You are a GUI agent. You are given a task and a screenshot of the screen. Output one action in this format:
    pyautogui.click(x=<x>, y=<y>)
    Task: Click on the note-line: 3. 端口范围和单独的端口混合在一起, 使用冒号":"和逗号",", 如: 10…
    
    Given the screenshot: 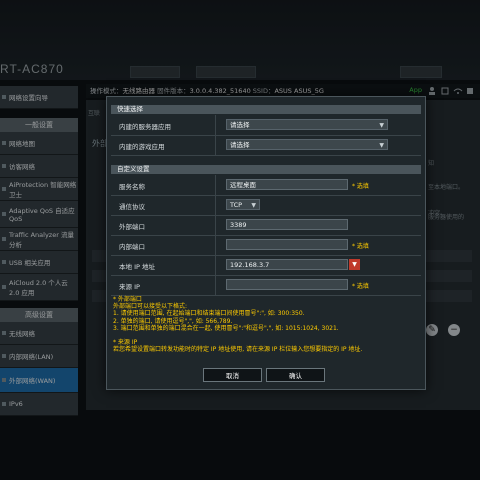 What is the action you would take?
    pyautogui.click(x=226, y=328)
    